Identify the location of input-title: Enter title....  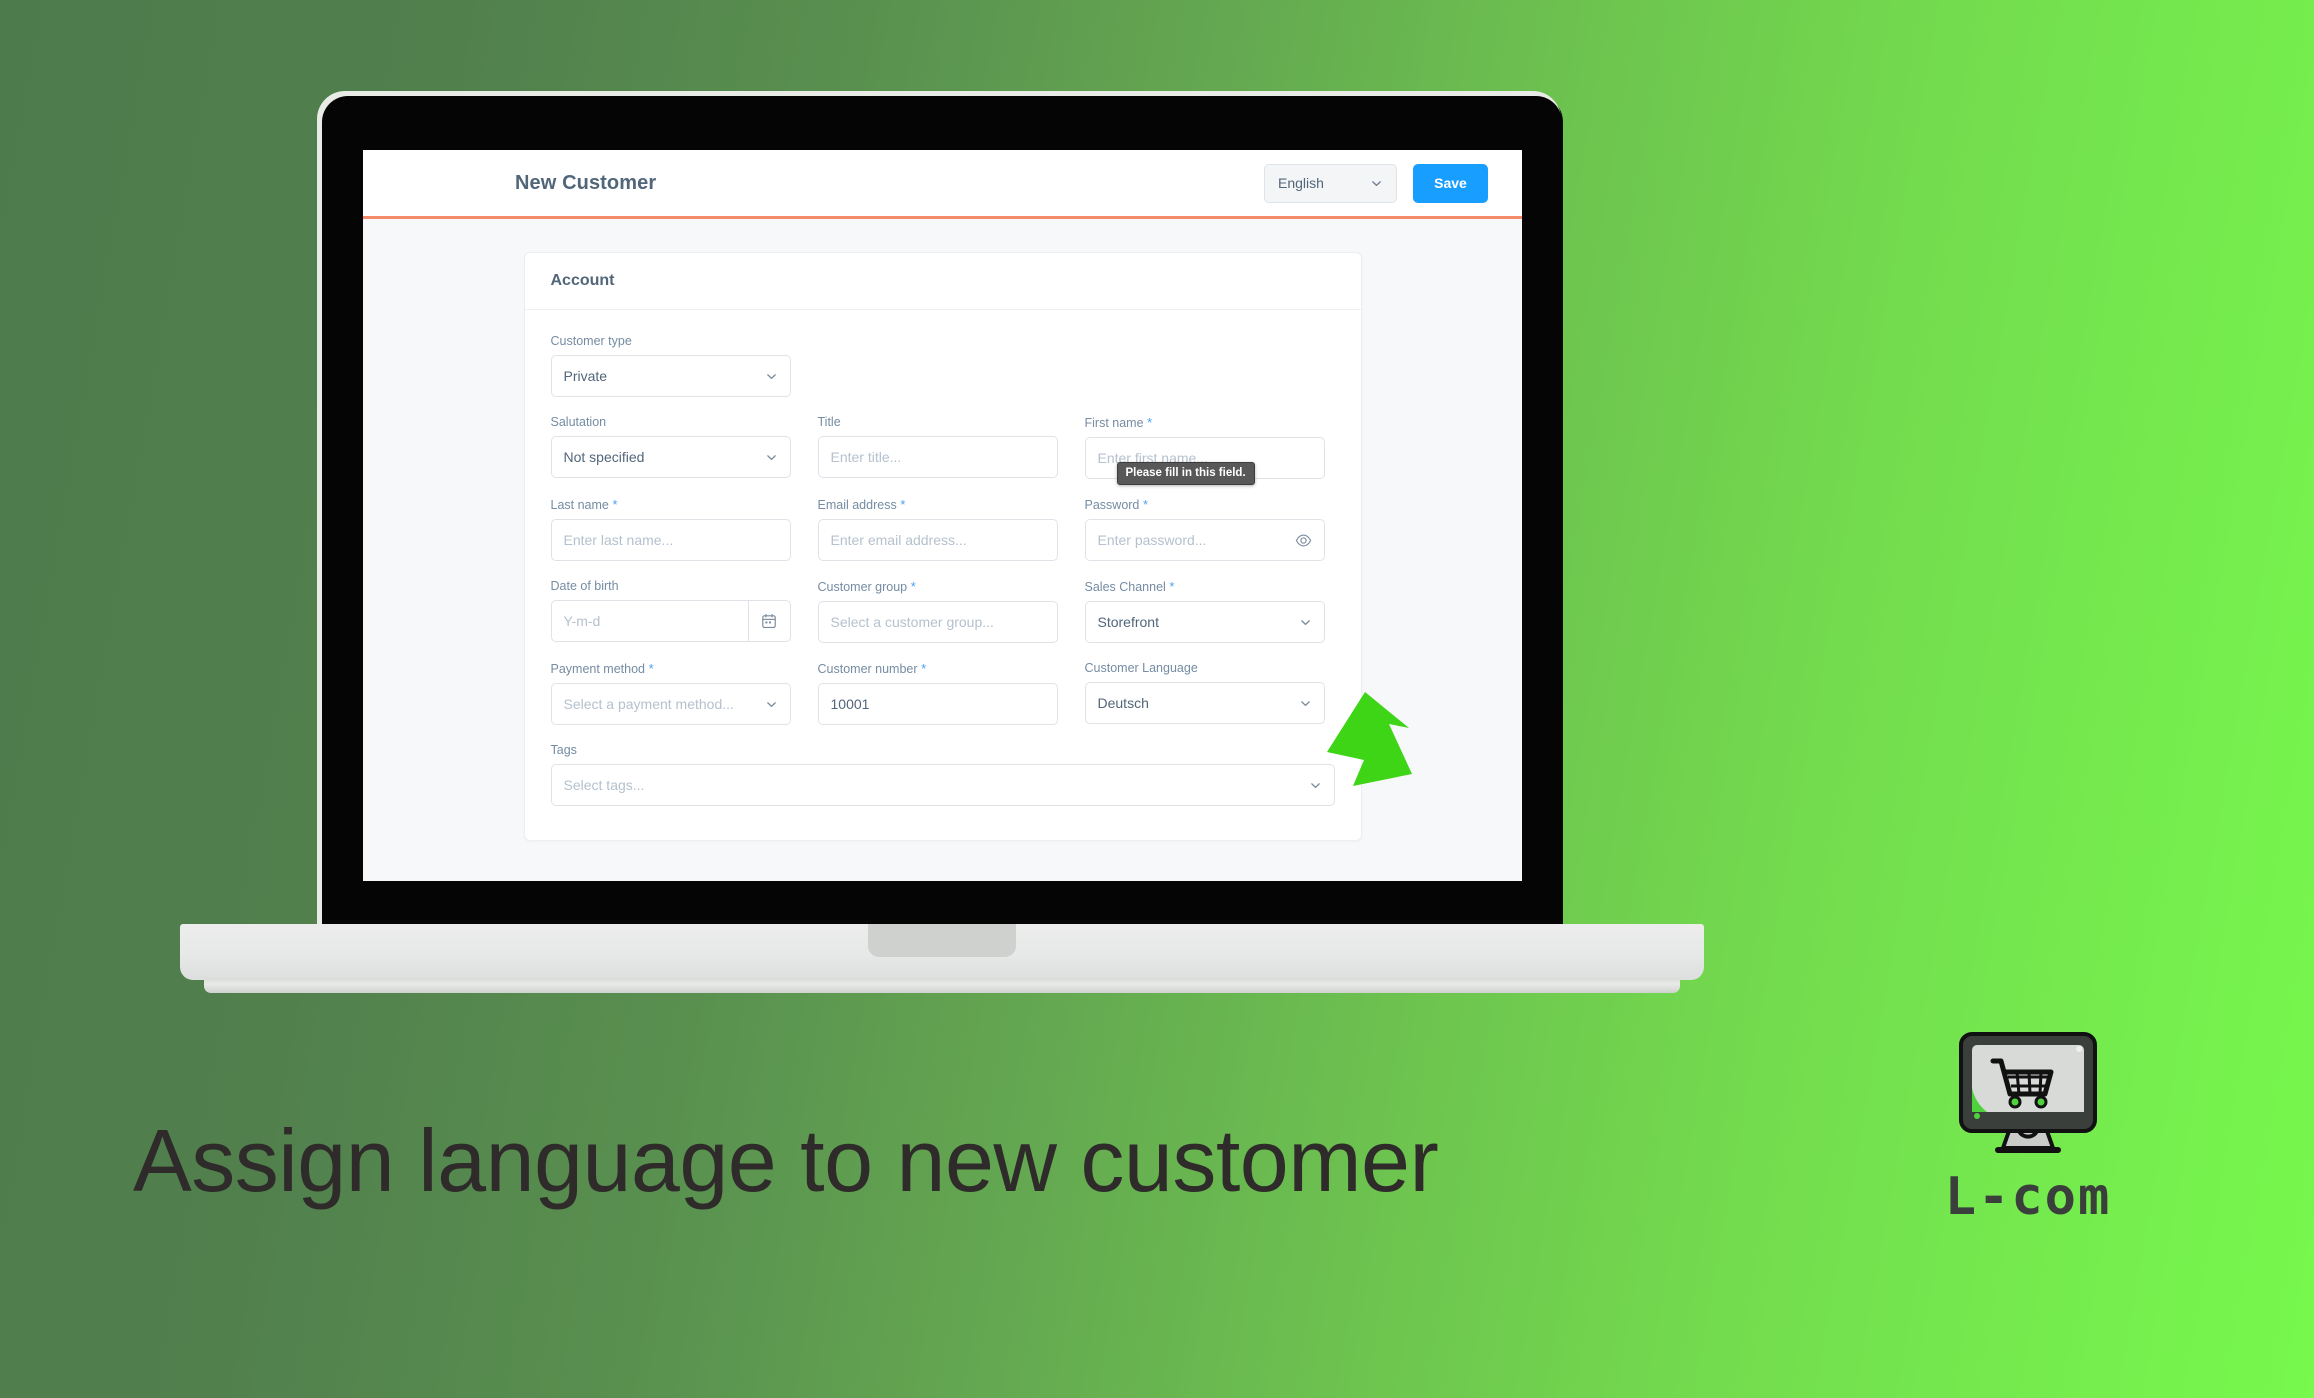
(937, 457).